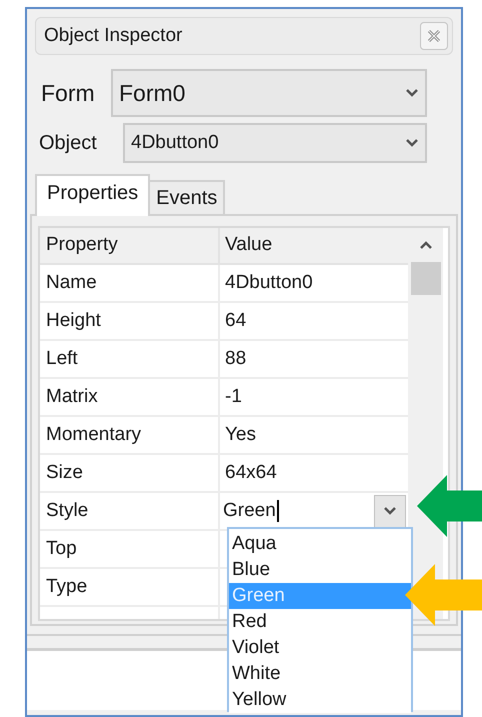 This screenshot has width=482, height=717. I want to click on dropdown-button, so click(390, 511).